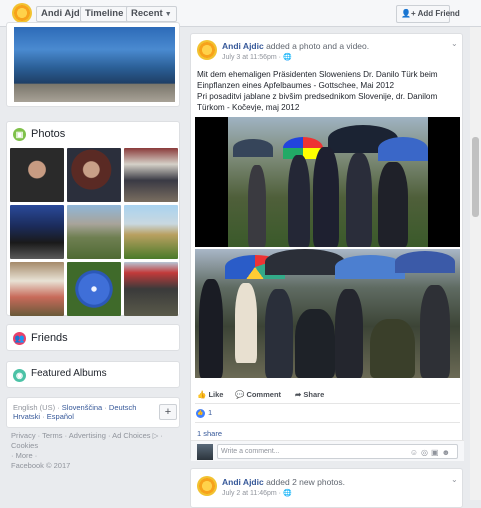 This screenshot has width=481, height=508. I want to click on intro-card, so click(93, 64).